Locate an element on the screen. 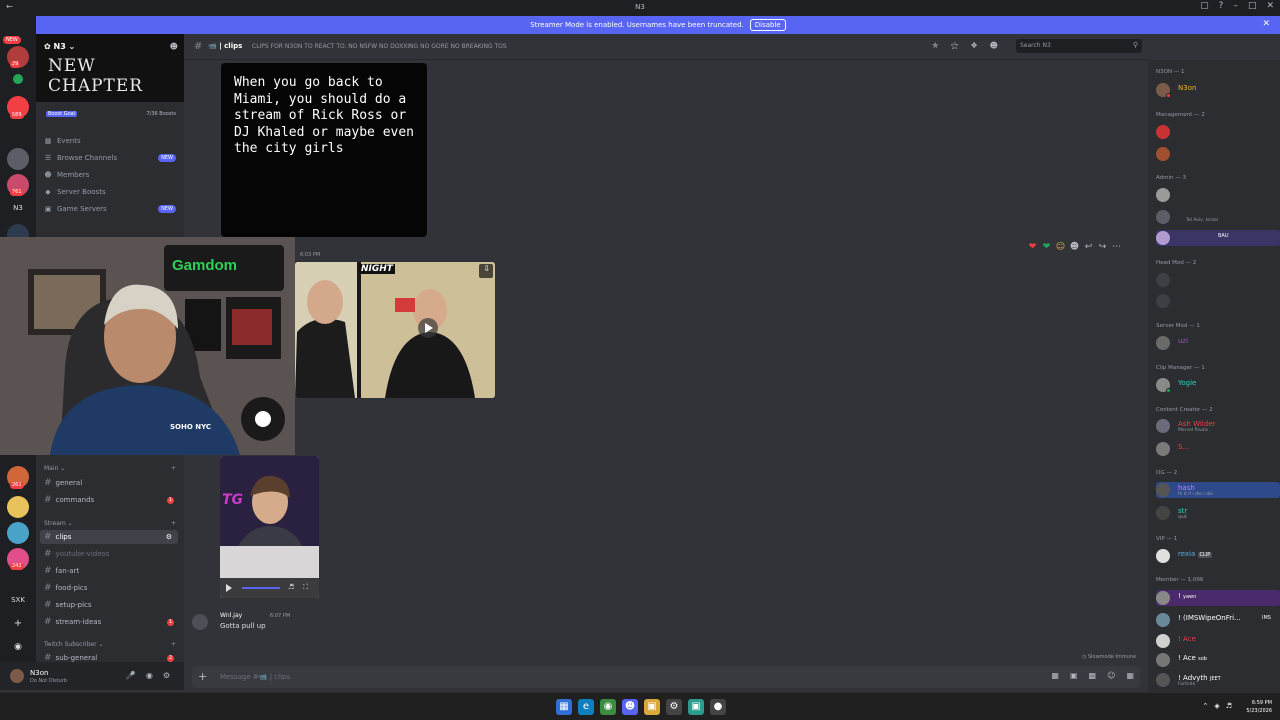 This screenshot has width=1280, height=720. forward-icon: ↪ is located at coordinates (1102, 247).